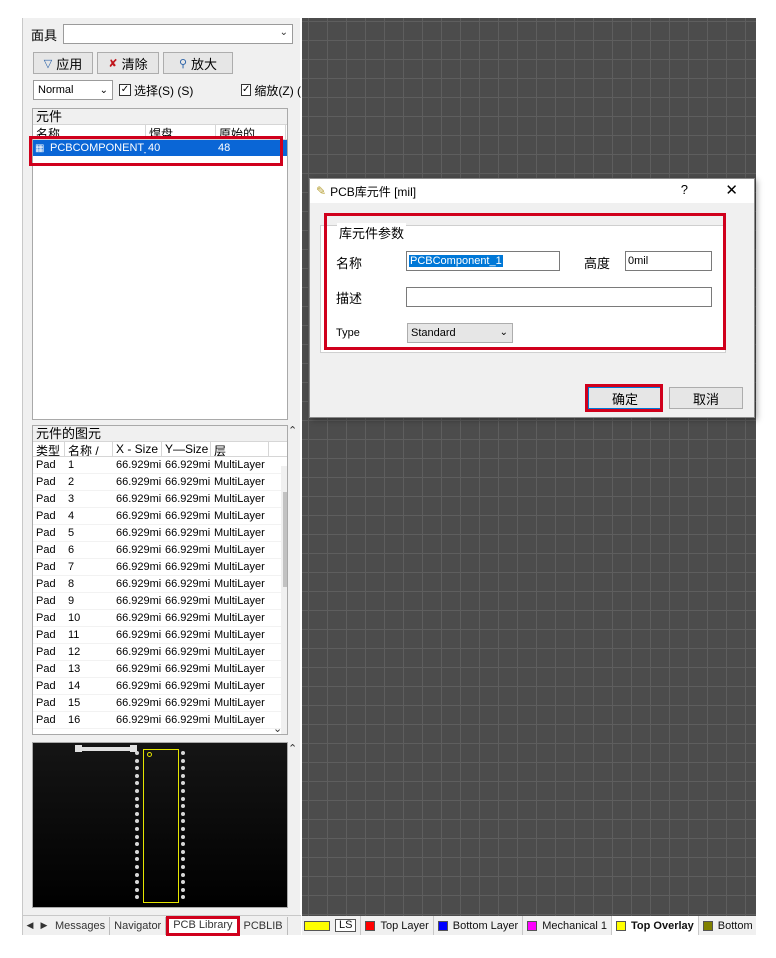 Image resolution: width=776 pixels, height=958 pixels. I want to click on table-row: Pad 4 66.929mi 66.929mi MultiLayer, so click(160, 516).